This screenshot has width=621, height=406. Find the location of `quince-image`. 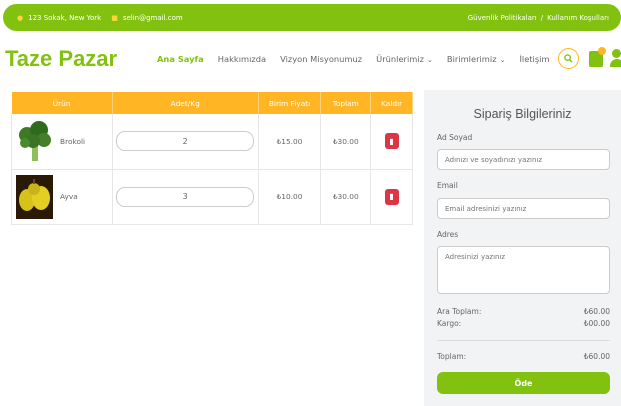

quince-image is located at coordinates (34, 196).